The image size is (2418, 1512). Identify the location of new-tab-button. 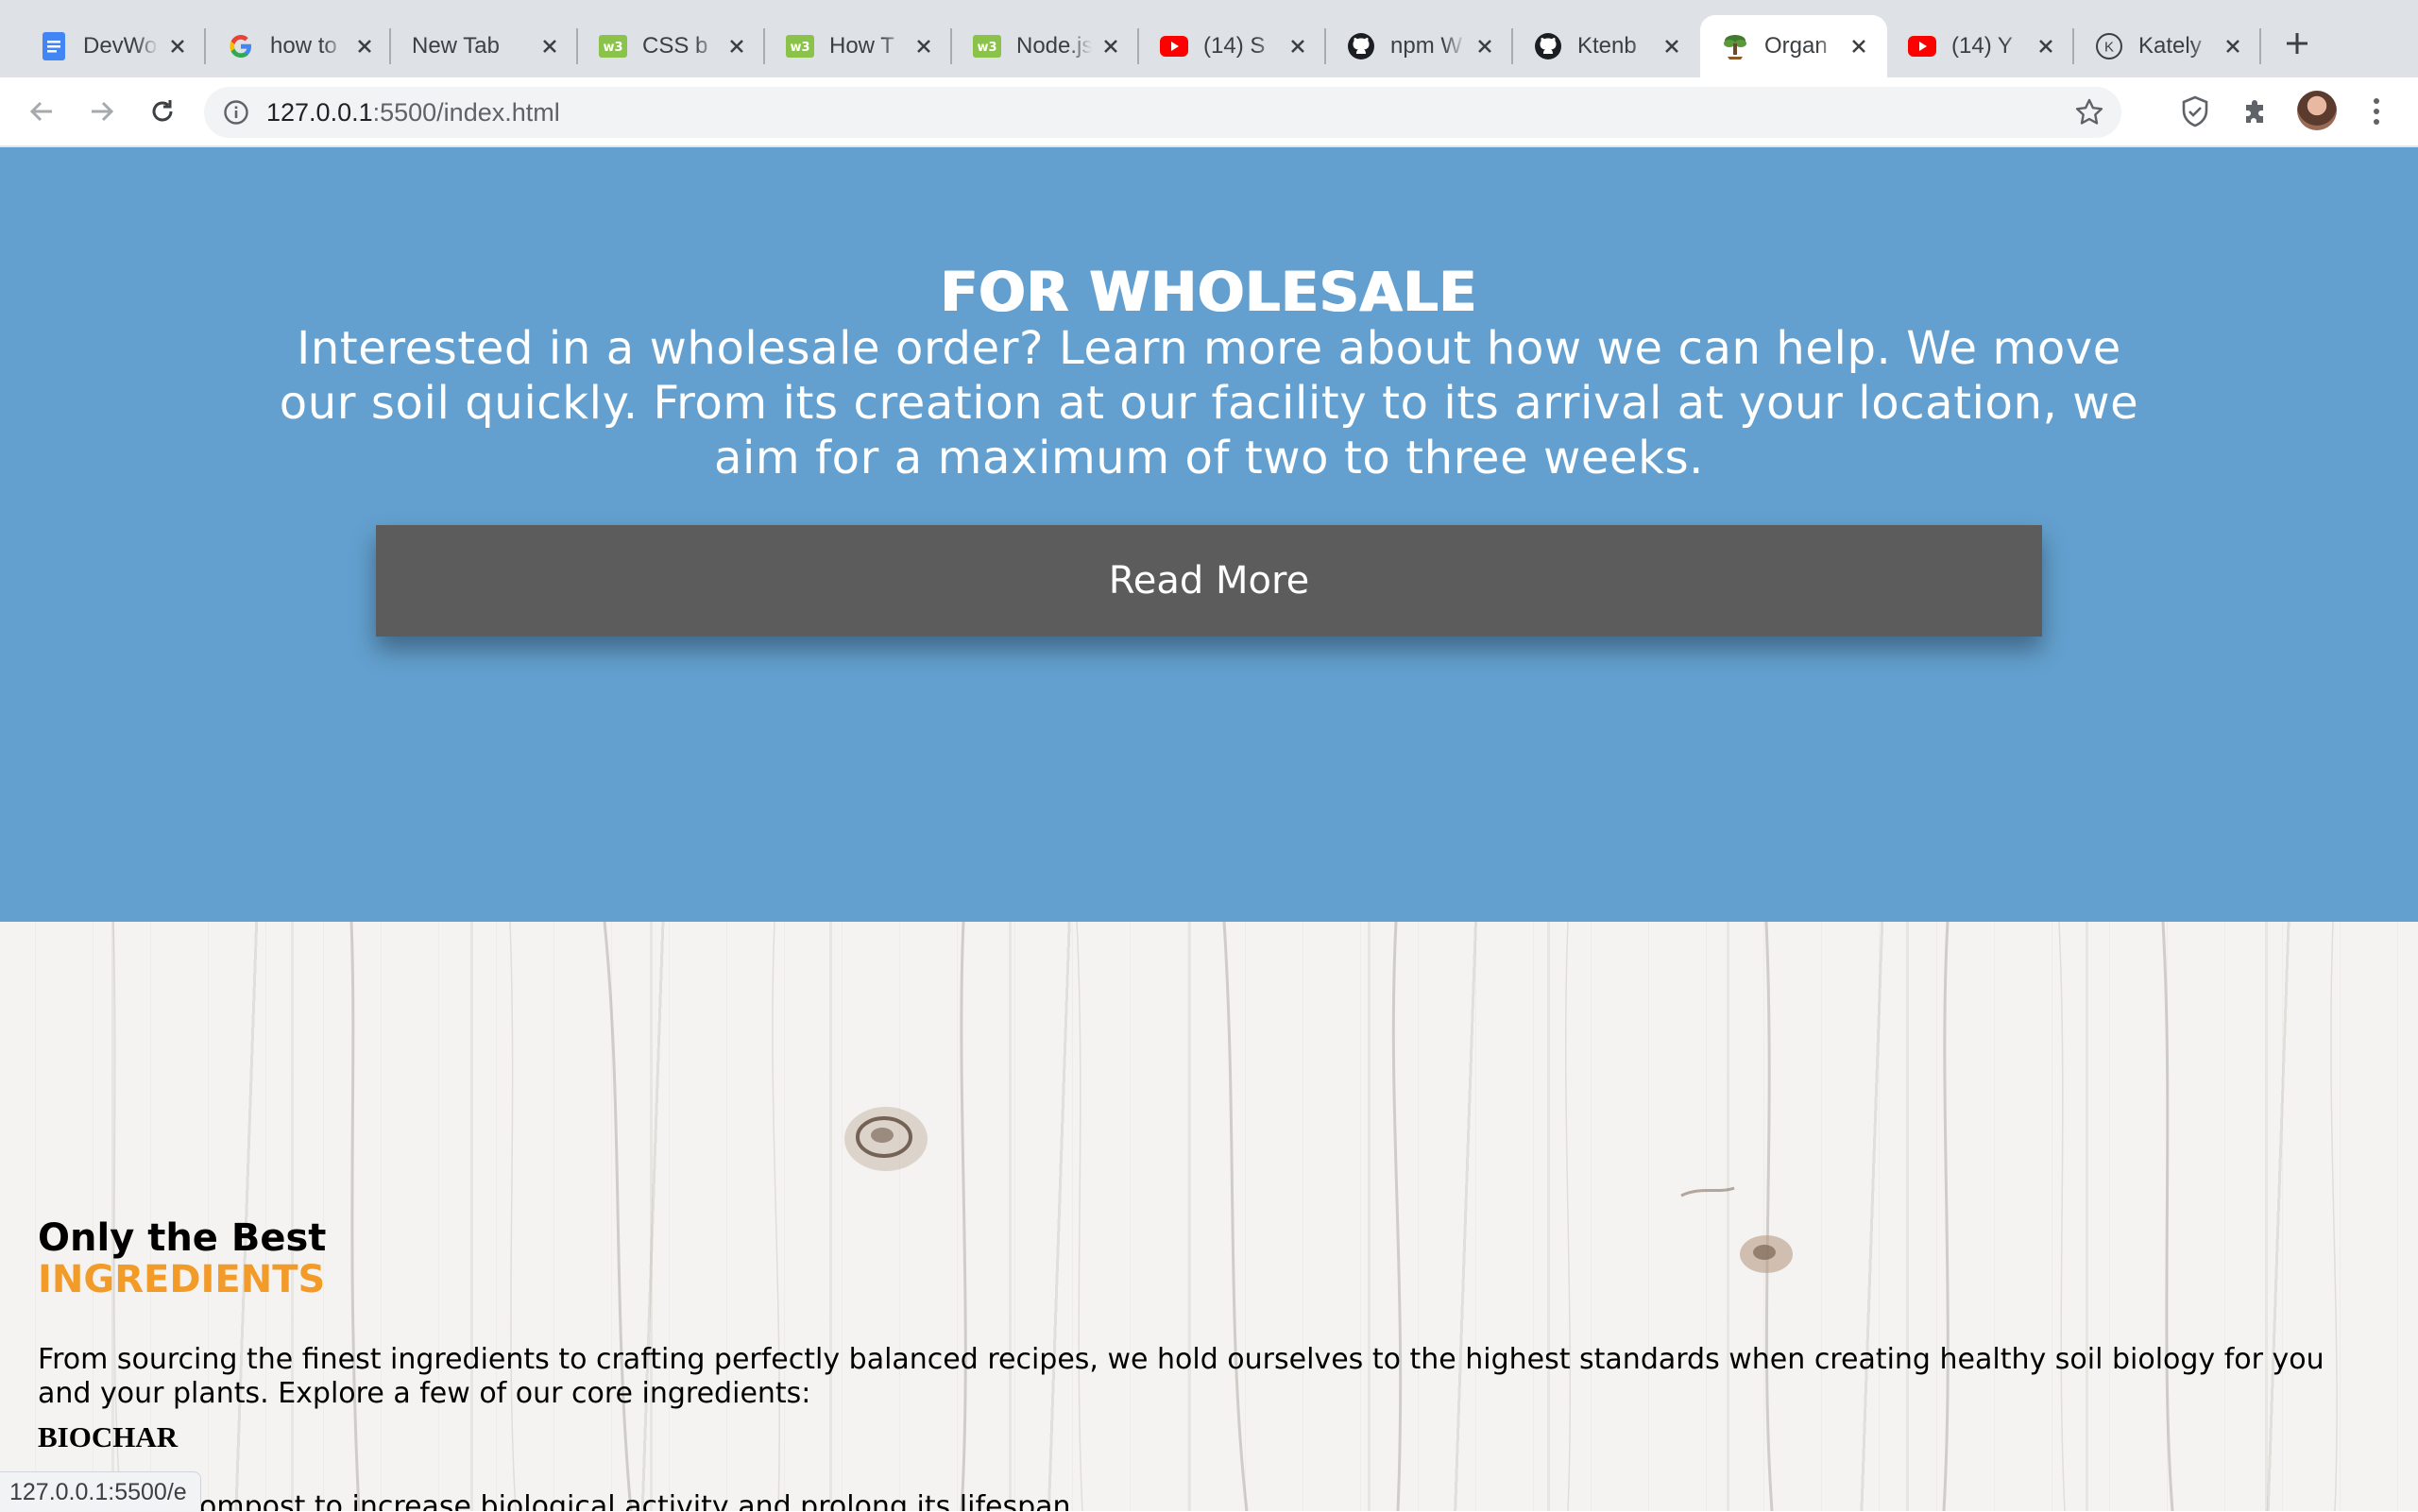
(2297, 43).